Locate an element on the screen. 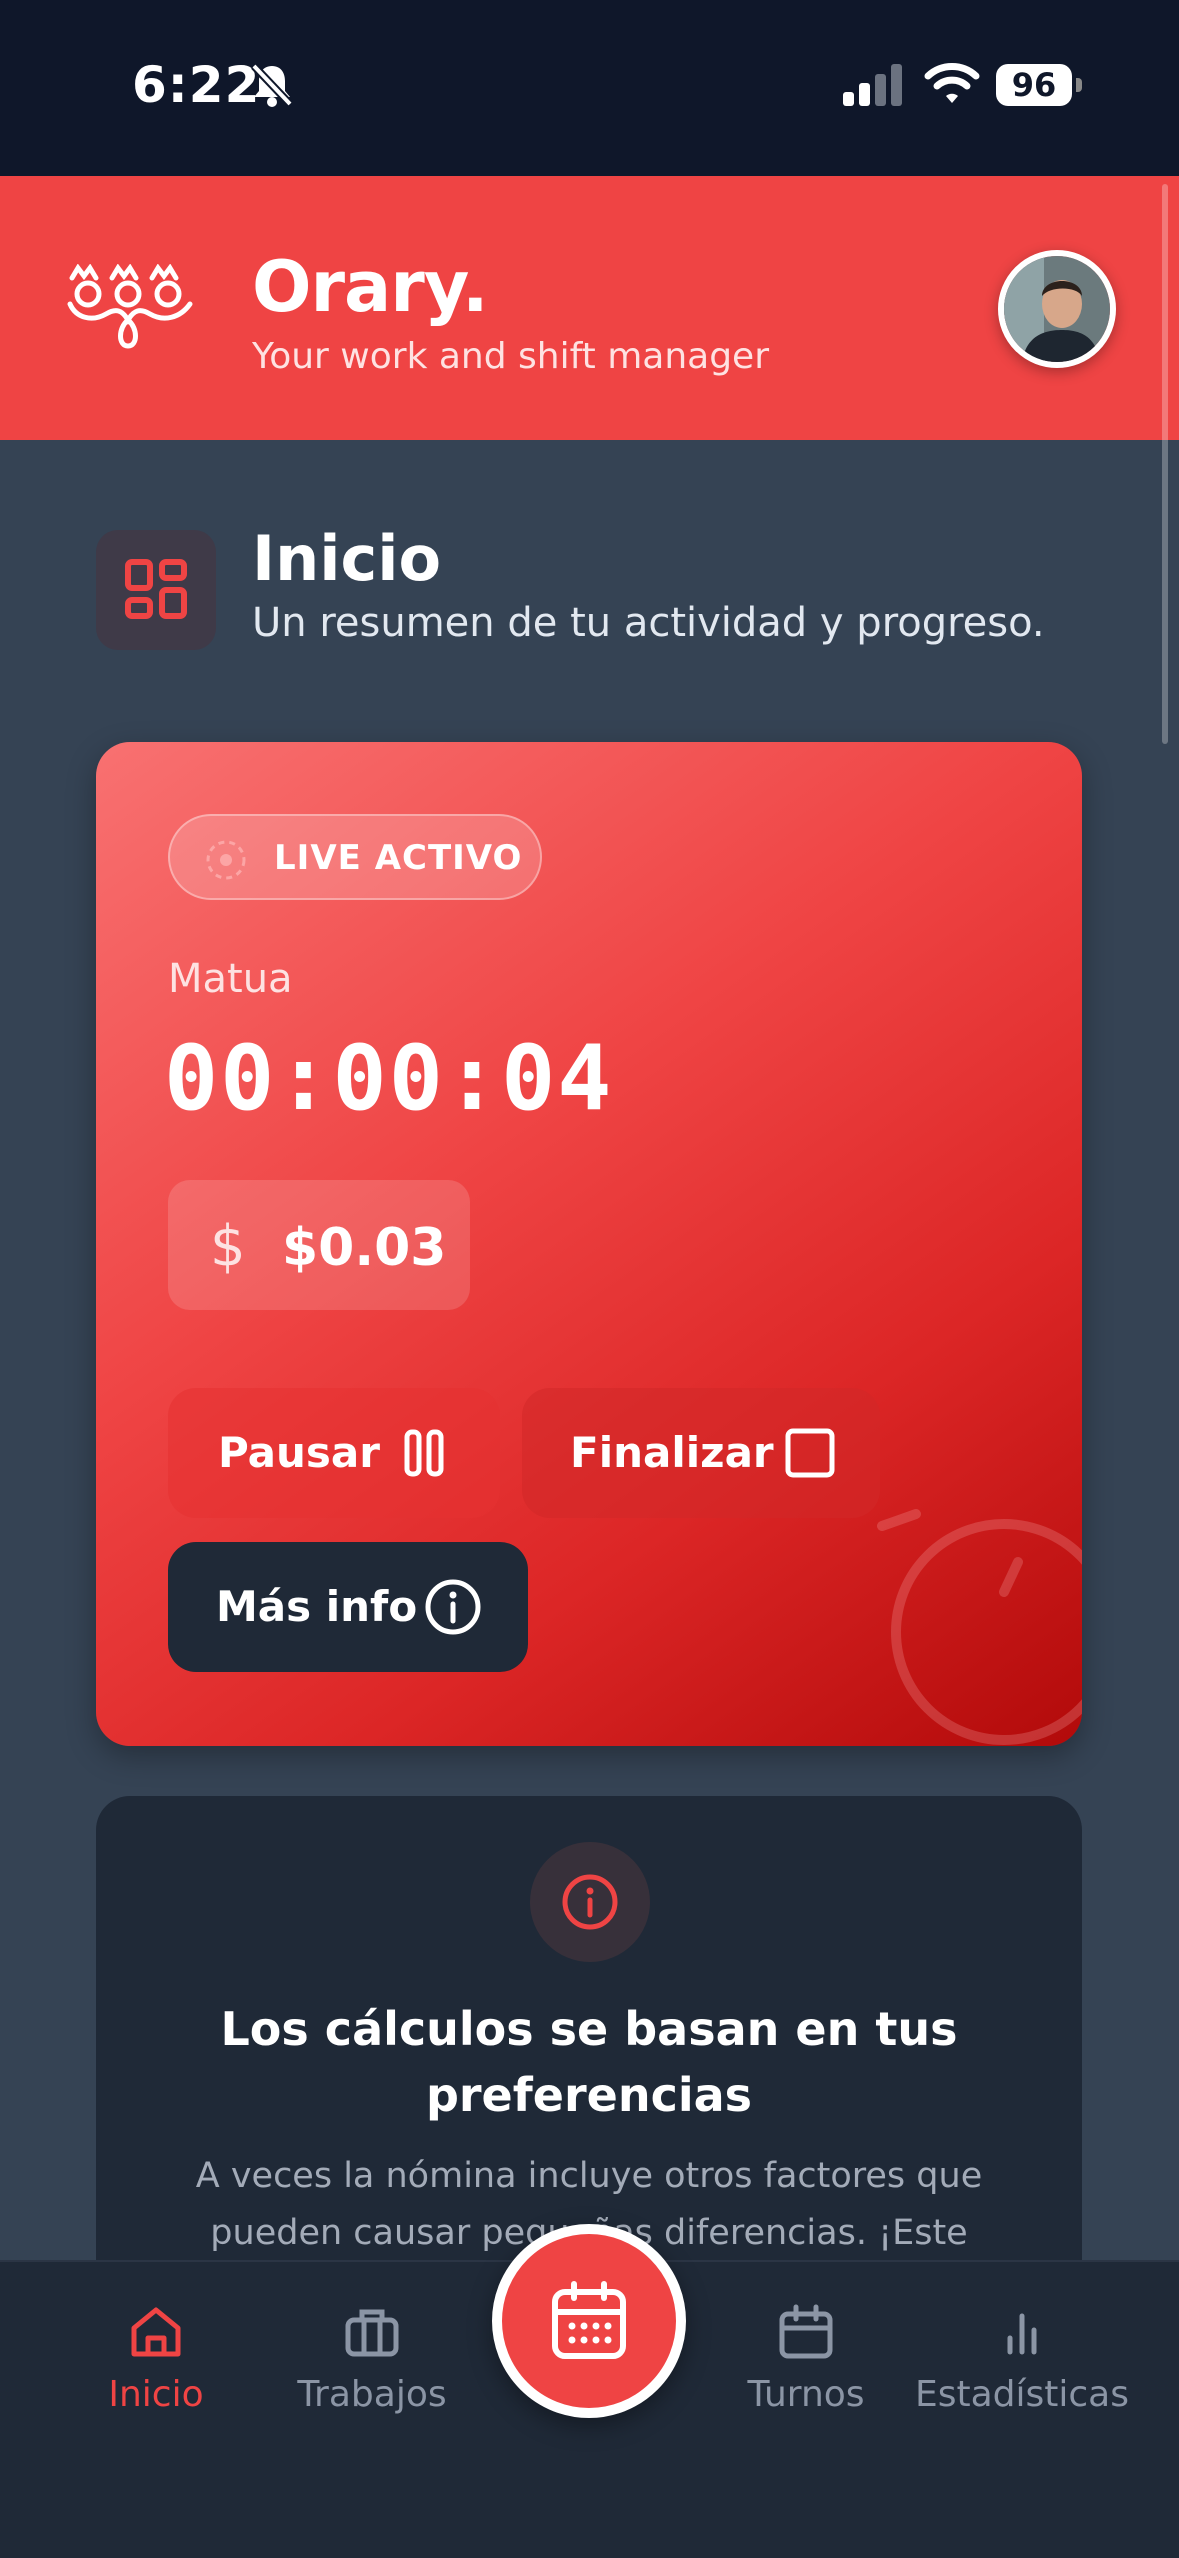  dashboard-icon is located at coordinates (156, 589).